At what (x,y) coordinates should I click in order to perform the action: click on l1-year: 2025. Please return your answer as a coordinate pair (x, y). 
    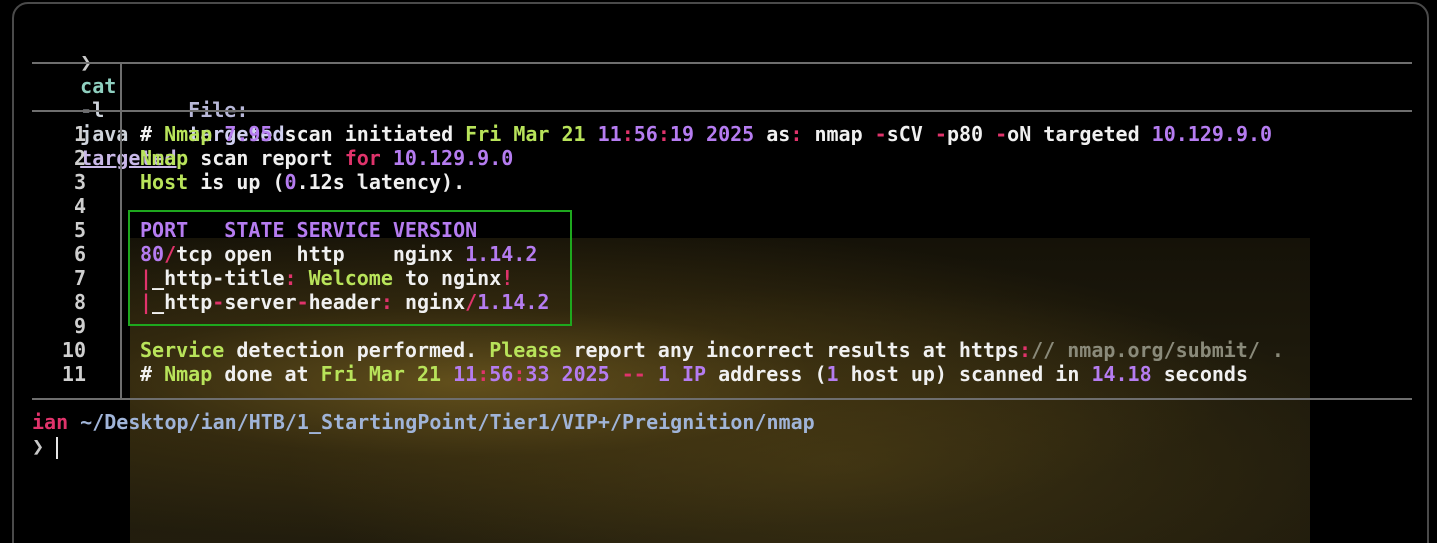
    Looking at the image, I should click on (730, 134).